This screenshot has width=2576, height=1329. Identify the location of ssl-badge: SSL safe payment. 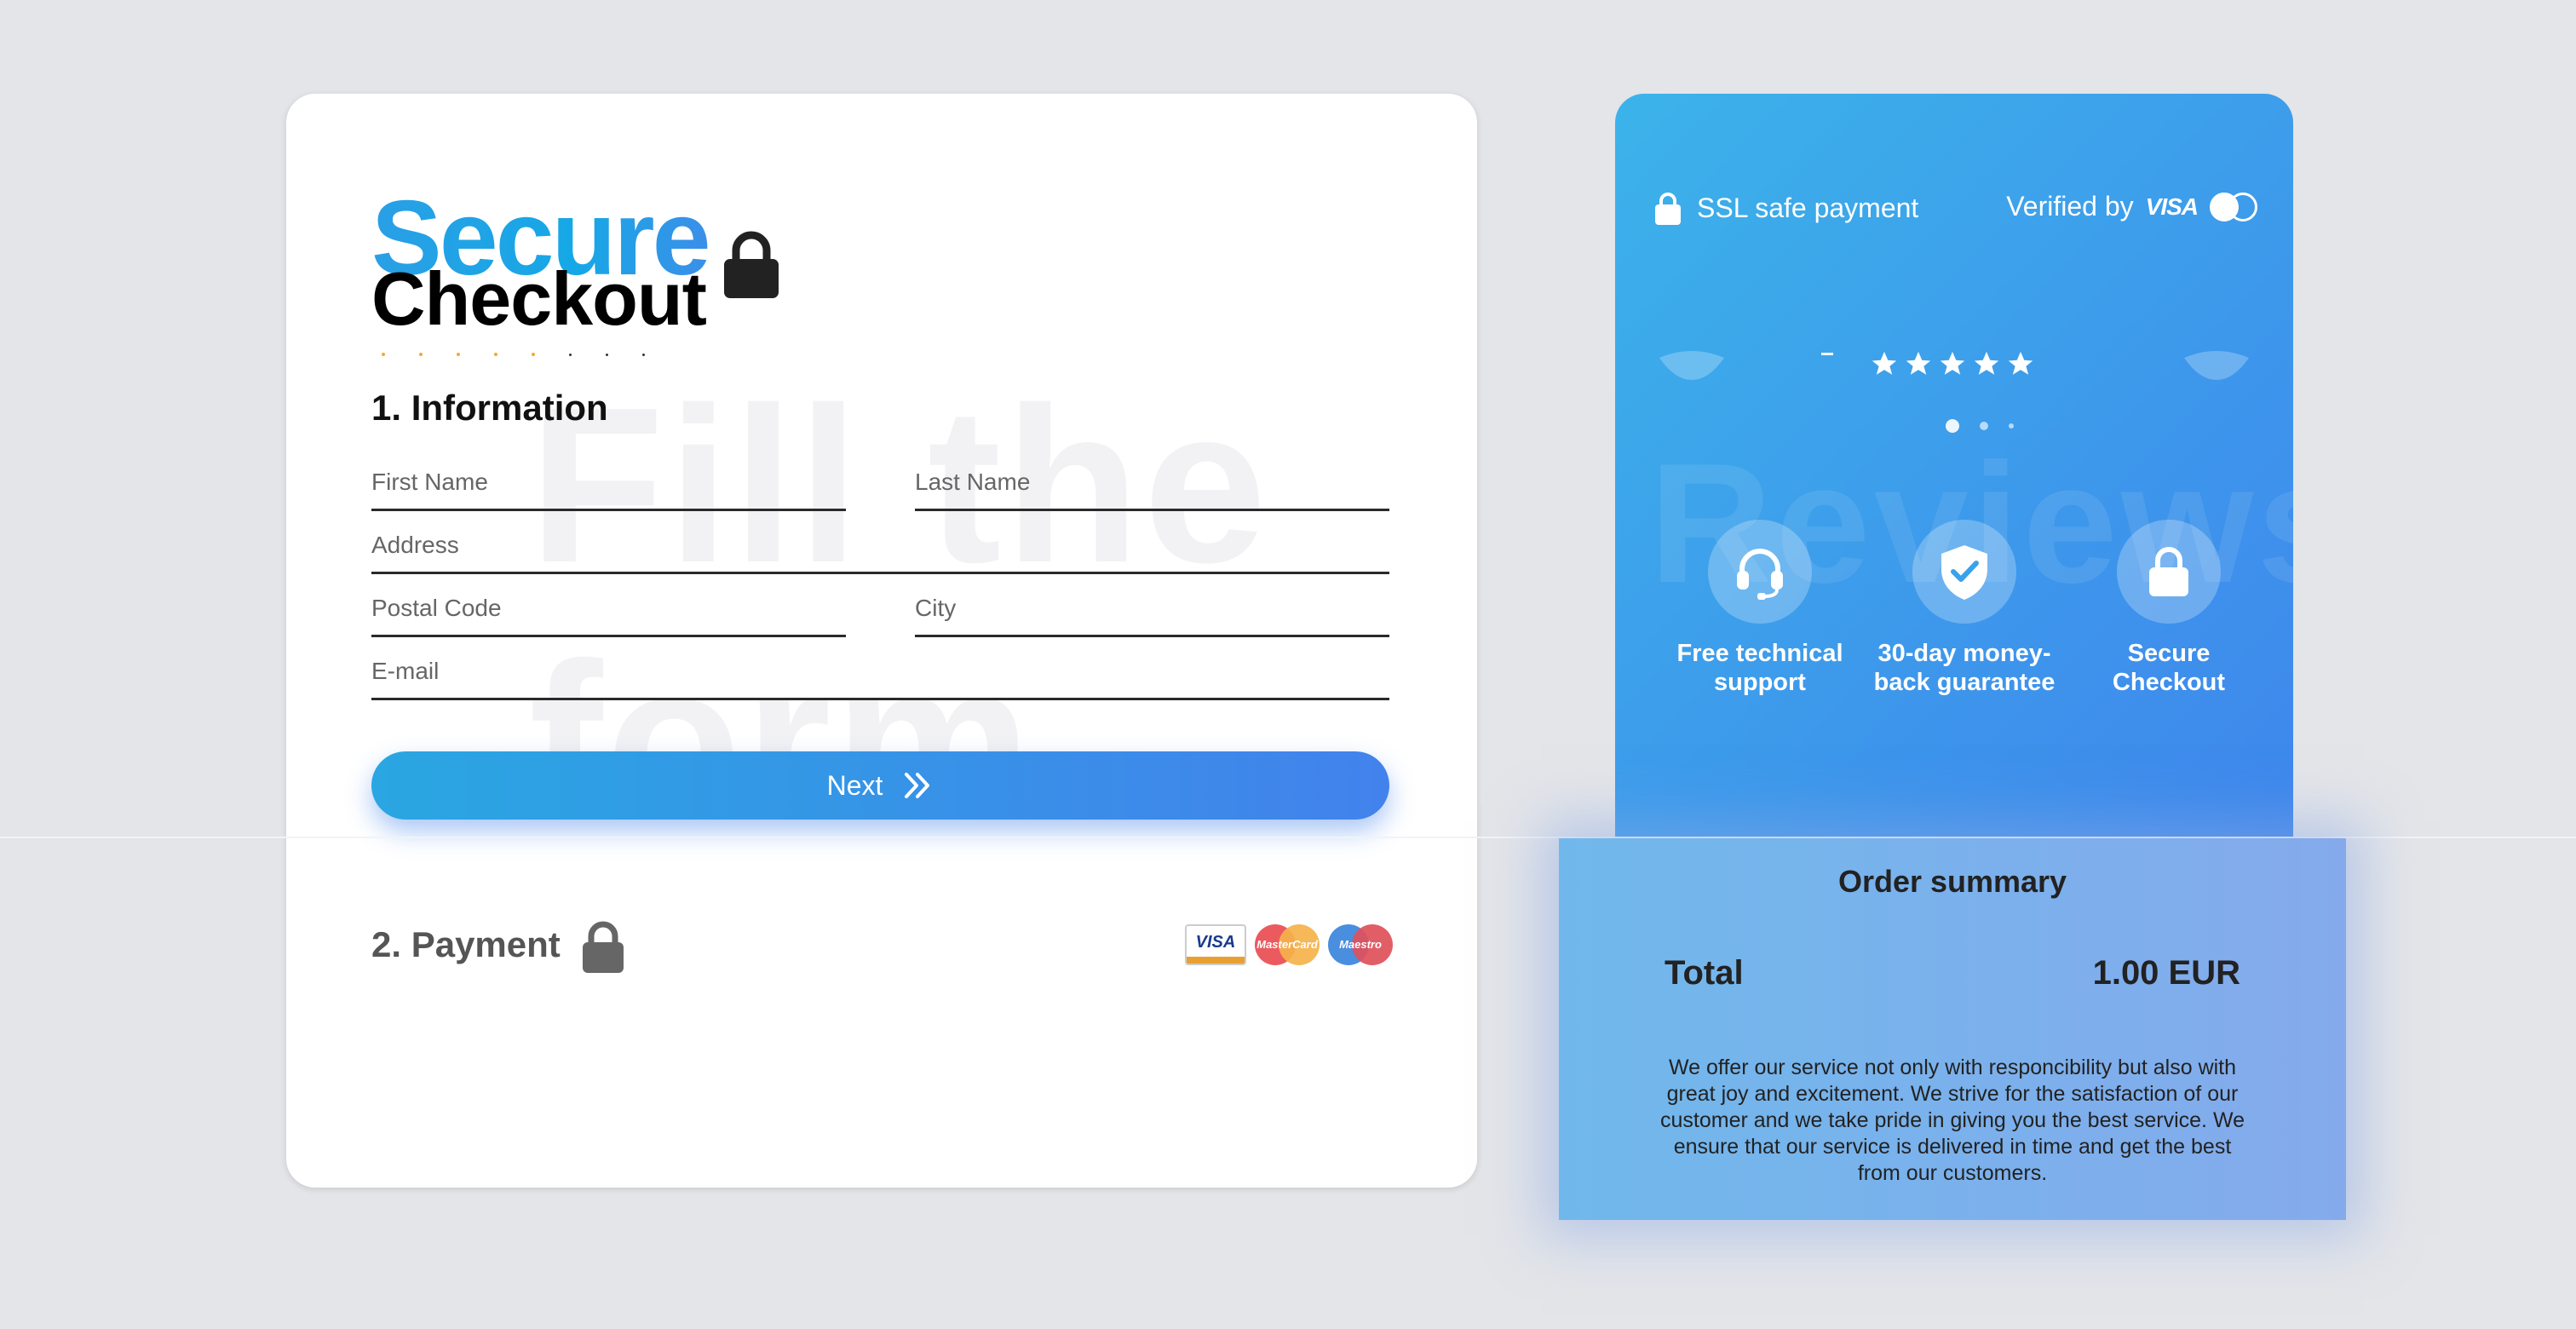
(1786, 208).